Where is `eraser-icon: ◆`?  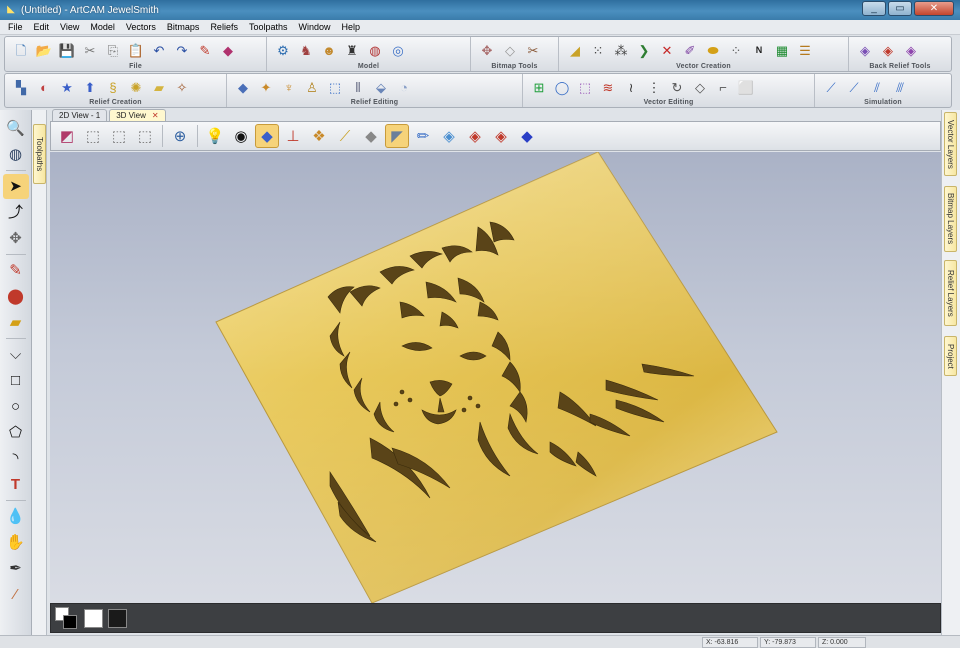 eraser-icon: ◆ is located at coordinates (228, 50).